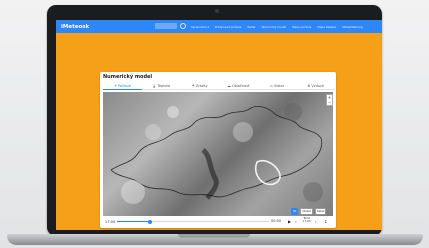  Describe the element at coordinates (271, 85) in the screenshot. I see `wind-icon: ≈` at that location.